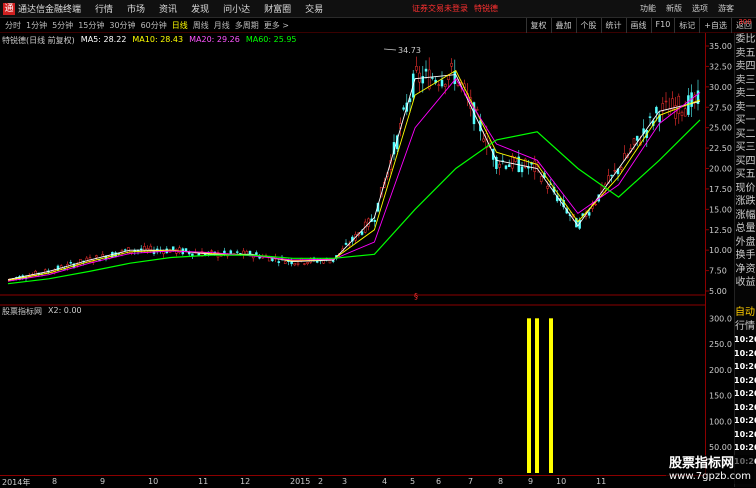 The image size is (756, 488). I want to click on watermark: 股票指标网 www.7gpzb.com, so click(710, 469).